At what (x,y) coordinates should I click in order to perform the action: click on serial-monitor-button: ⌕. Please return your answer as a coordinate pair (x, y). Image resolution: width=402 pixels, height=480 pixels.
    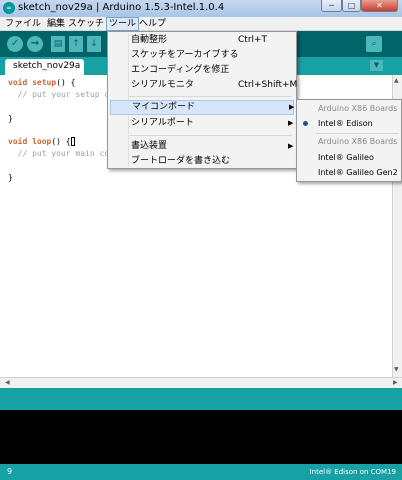
    Looking at the image, I should click on (374, 44).